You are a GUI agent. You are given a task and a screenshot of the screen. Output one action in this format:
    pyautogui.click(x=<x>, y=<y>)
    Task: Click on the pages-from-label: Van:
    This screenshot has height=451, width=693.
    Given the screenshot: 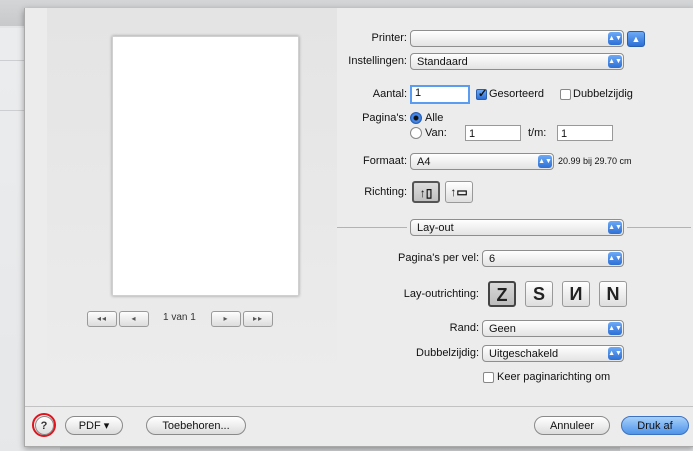 What is the action you would take?
    pyautogui.click(x=436, y=133)
    